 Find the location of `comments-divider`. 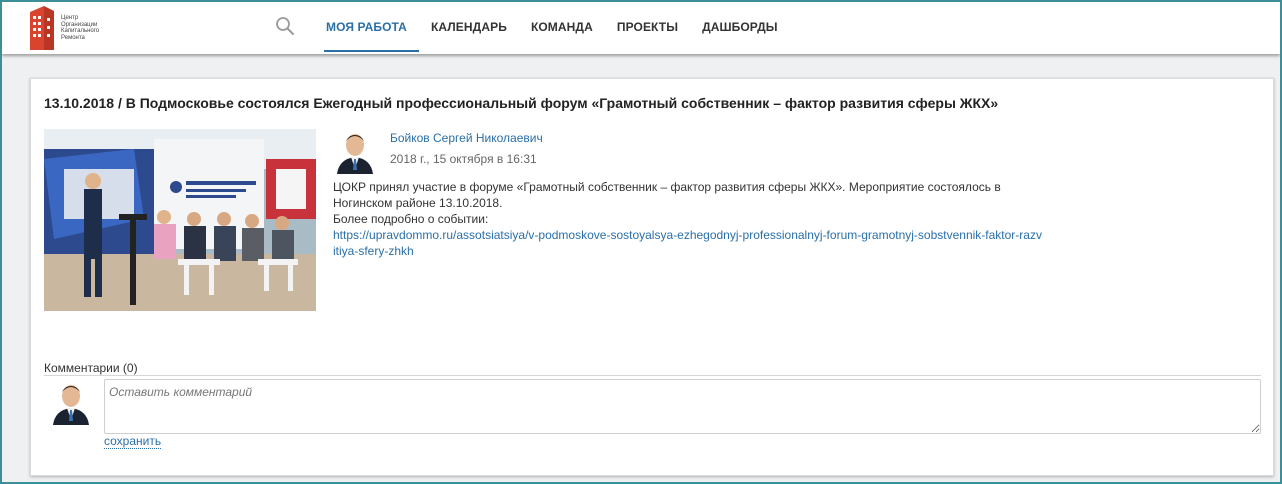

comments-divider is located at coordinates (652, 375).